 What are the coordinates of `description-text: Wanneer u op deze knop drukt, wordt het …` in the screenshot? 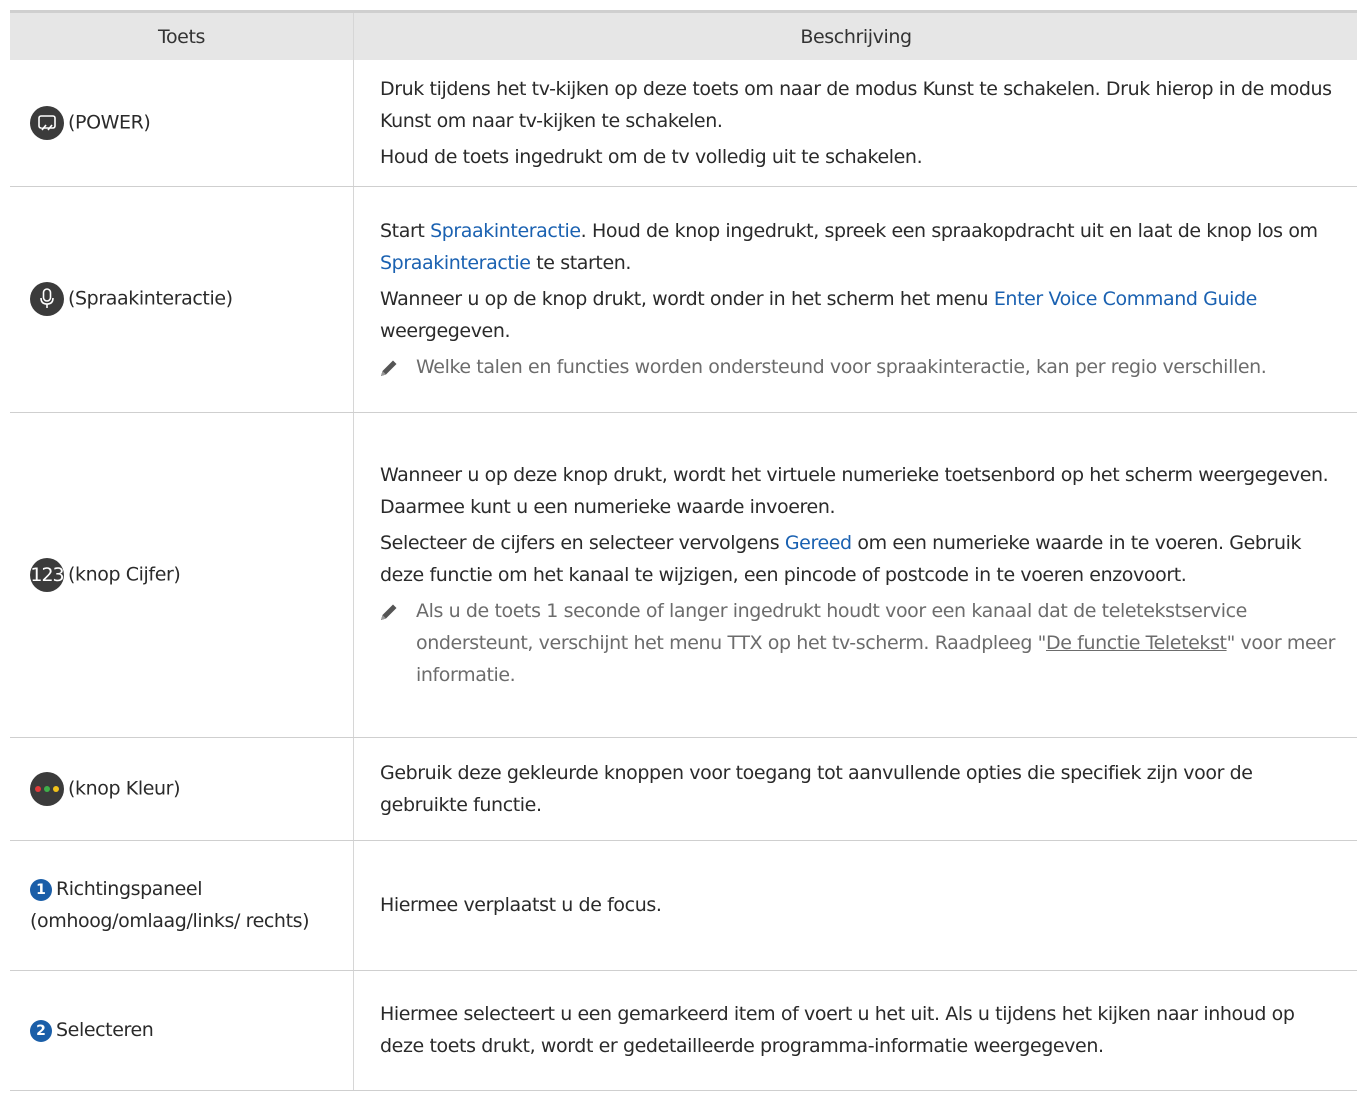 It's located at (854, 490).